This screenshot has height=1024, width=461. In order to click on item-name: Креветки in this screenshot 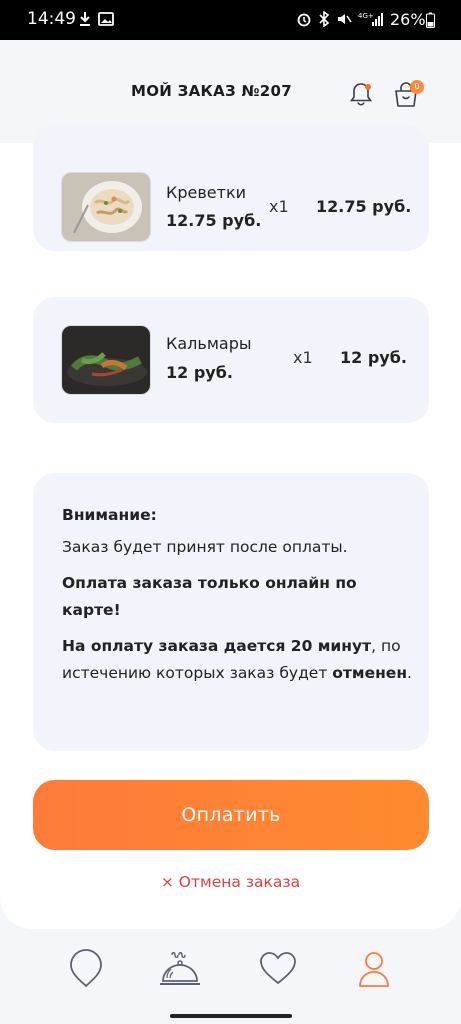, I will do `click(206, 192)`.